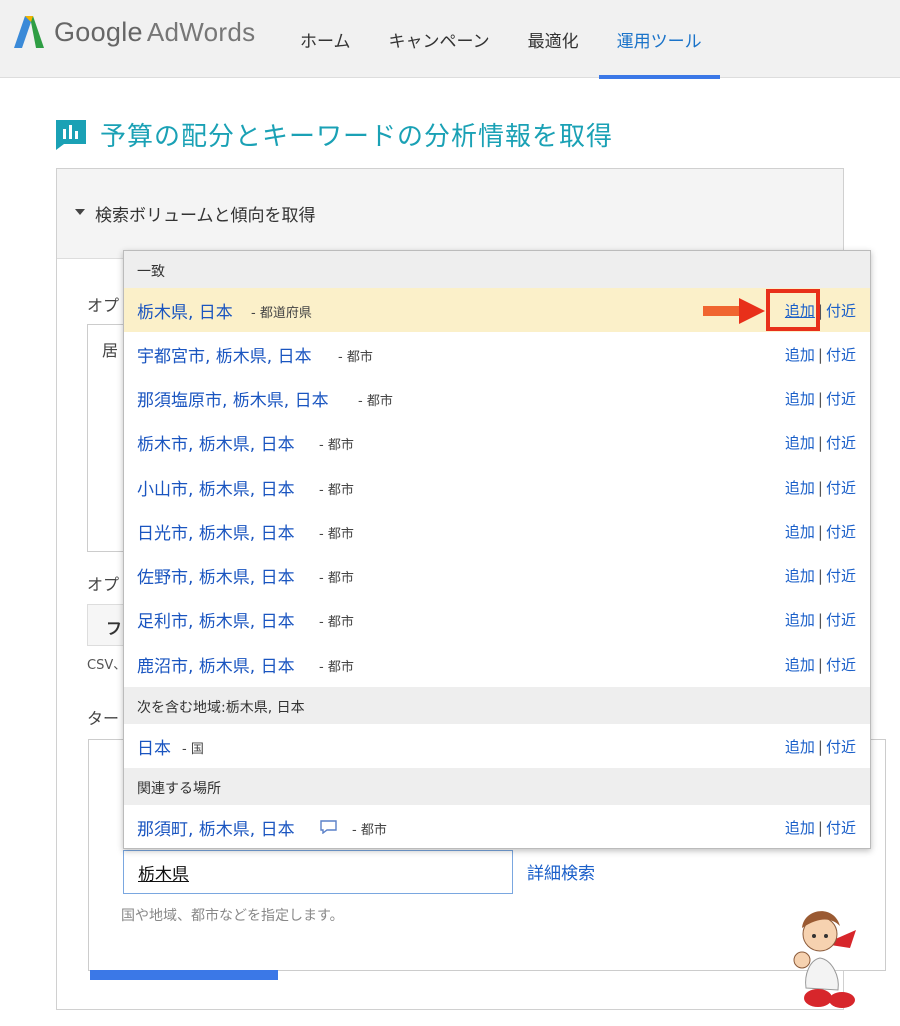  Describe the element at coordinates (497, 664) in the screenshot. I see `list-item: 鹿沼市, 栃木県, 日本 - 都市 追加 | 付近` at that location.